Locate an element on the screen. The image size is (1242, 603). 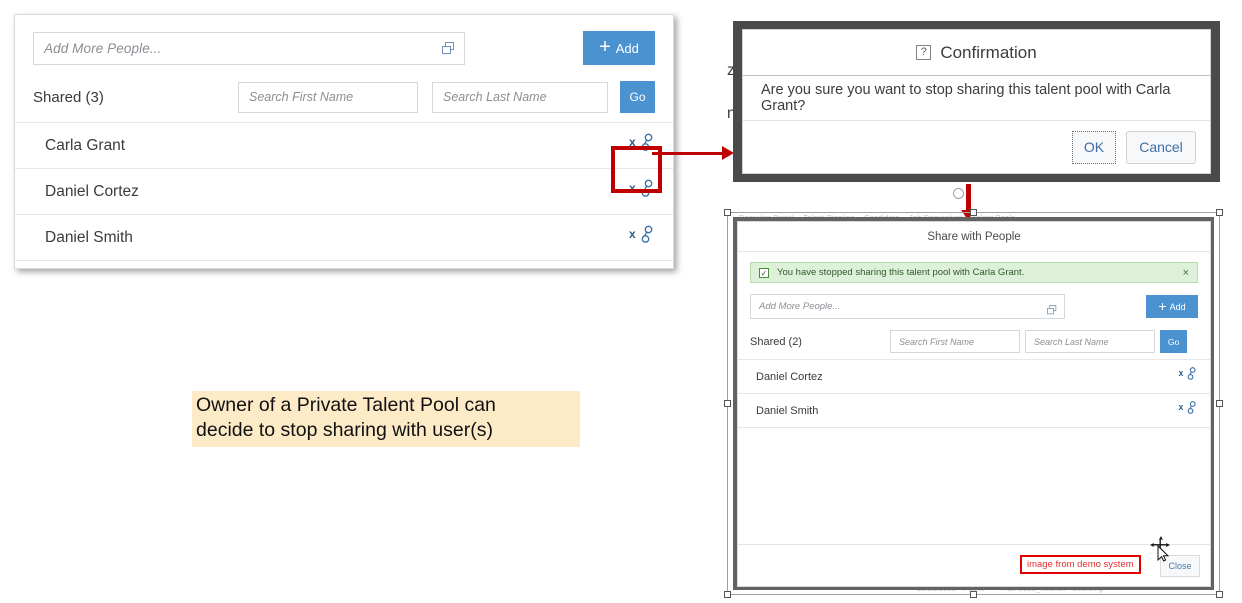
confirmation-title-bar: ? Confirmation is located at coordinates (976, 53).